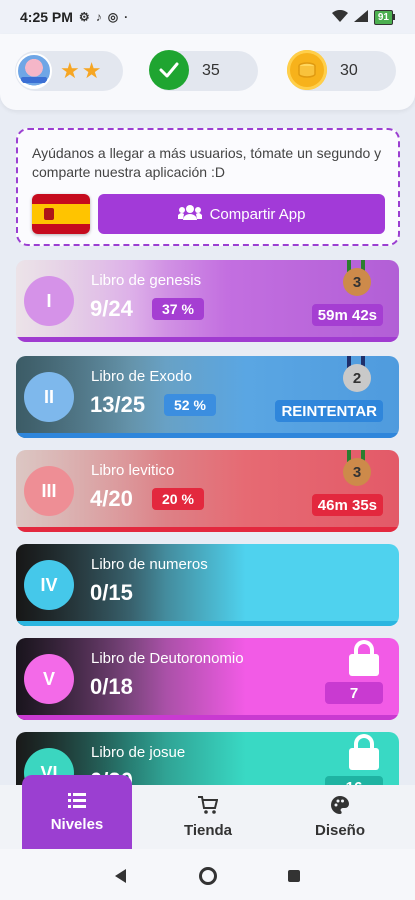 Image resolution: width=415 pixels, height=900 pixels. What do you see at coordinates (360, 17) in the screenshot?
I see `signal-icon` at bounding box center [360, 17].